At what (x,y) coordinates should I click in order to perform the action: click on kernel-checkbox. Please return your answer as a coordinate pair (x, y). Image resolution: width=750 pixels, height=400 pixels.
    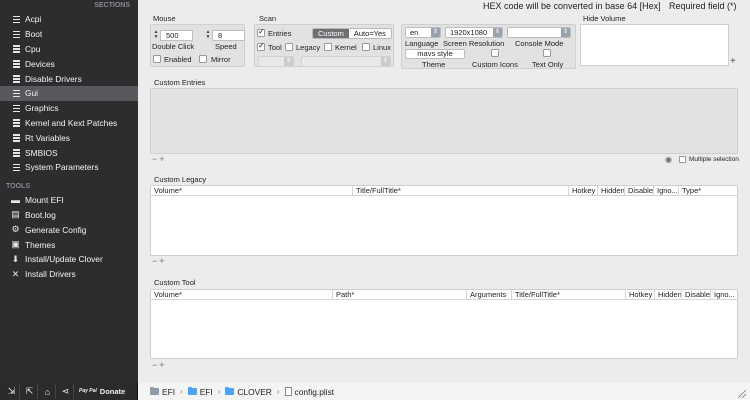
    Looking at the image, I should click on (328, 47).